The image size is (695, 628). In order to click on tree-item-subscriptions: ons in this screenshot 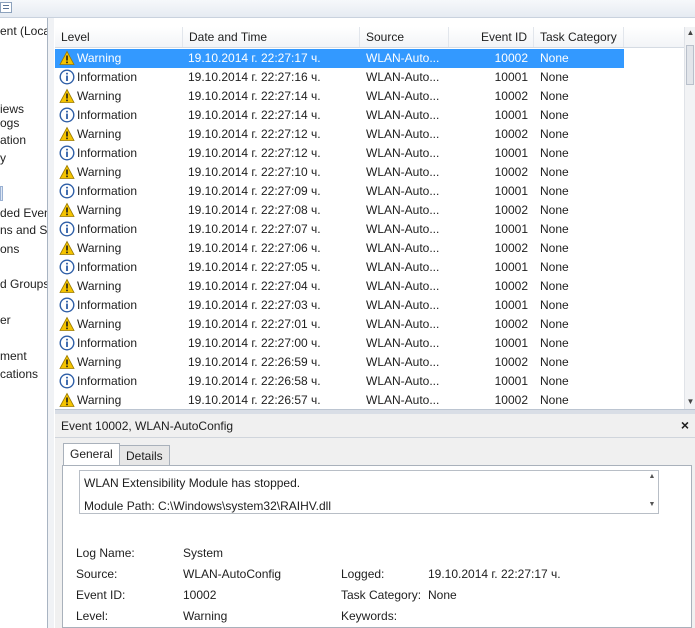, I will do `click(9, 249)`.